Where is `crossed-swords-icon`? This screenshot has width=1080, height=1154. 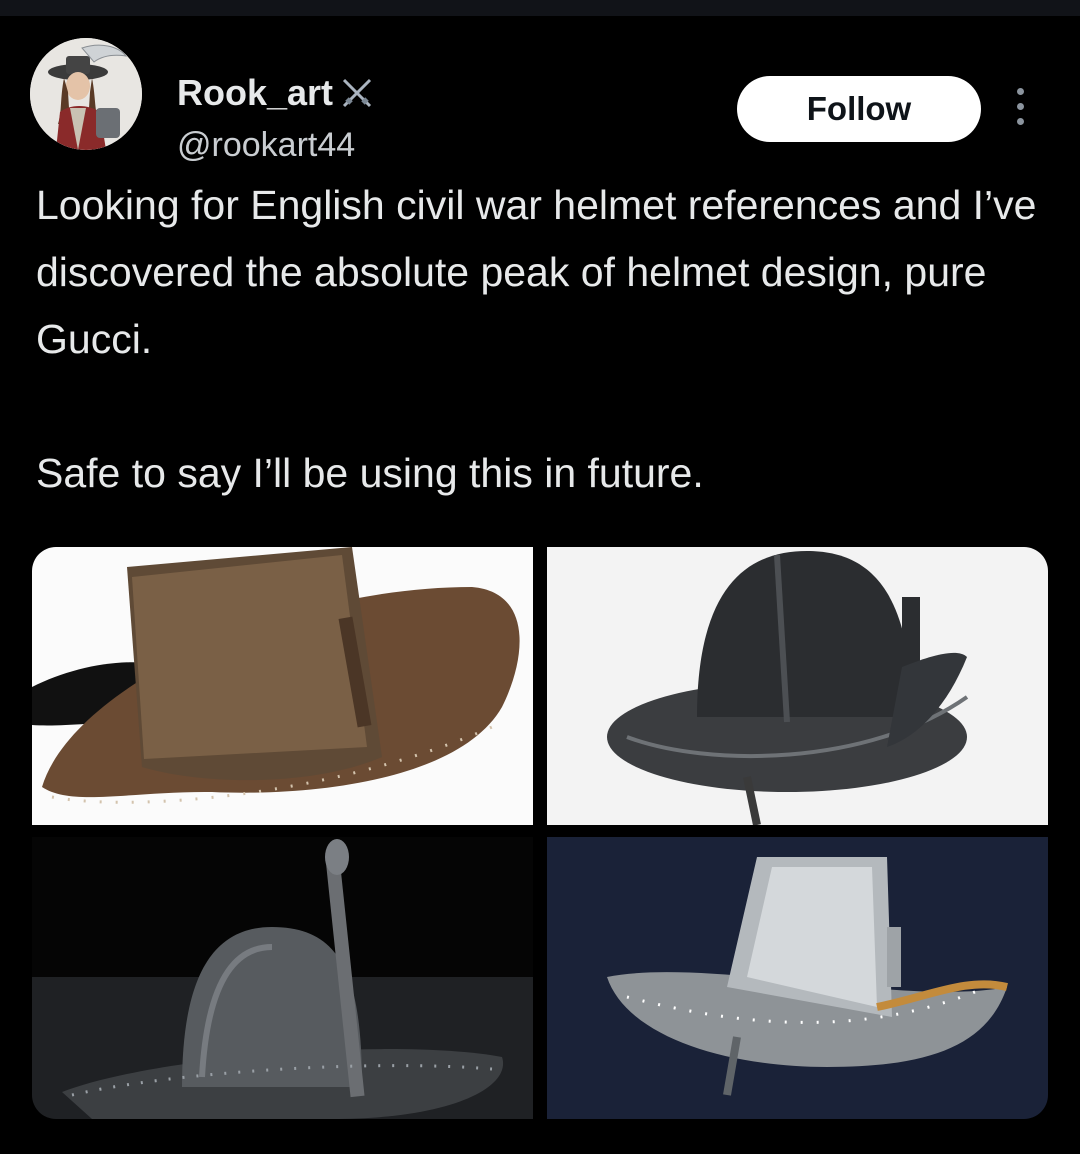 crossed-swords-icon is located at coordinates (357, 93).